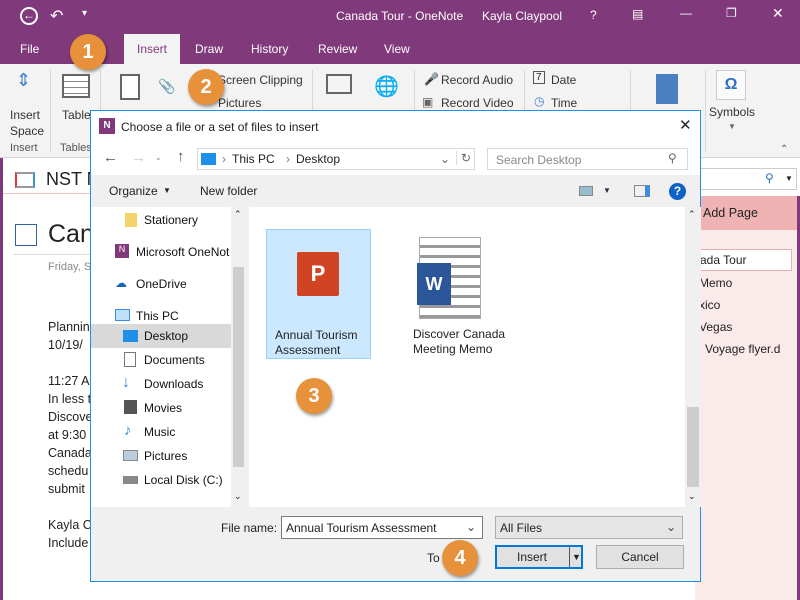 Image resolution: width=800 pixels, height=600 pixels. Describe the element at coordinates (27, 131) in the screenshot. I see `insert-space-label-2: Space` at that location.